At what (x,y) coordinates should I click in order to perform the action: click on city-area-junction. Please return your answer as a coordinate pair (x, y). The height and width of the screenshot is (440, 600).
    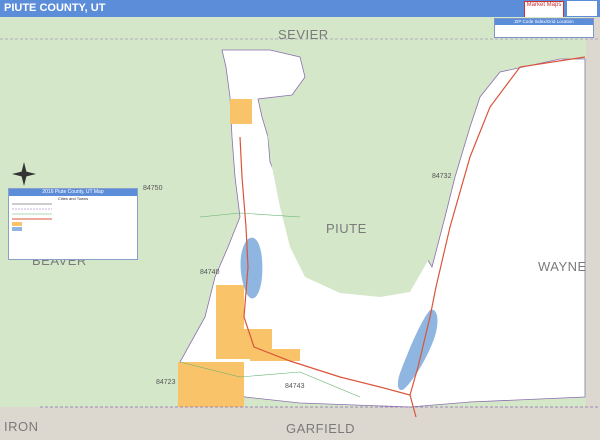
    Looking at the image, I should click on (230, 322).